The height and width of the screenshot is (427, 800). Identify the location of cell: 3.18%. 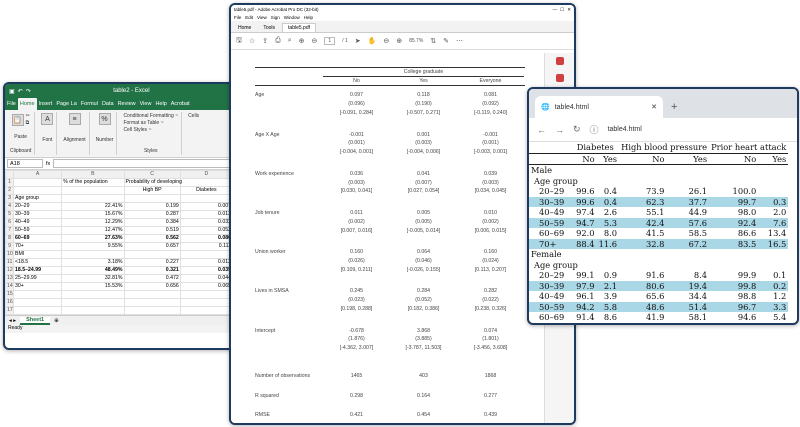
(93, 262).